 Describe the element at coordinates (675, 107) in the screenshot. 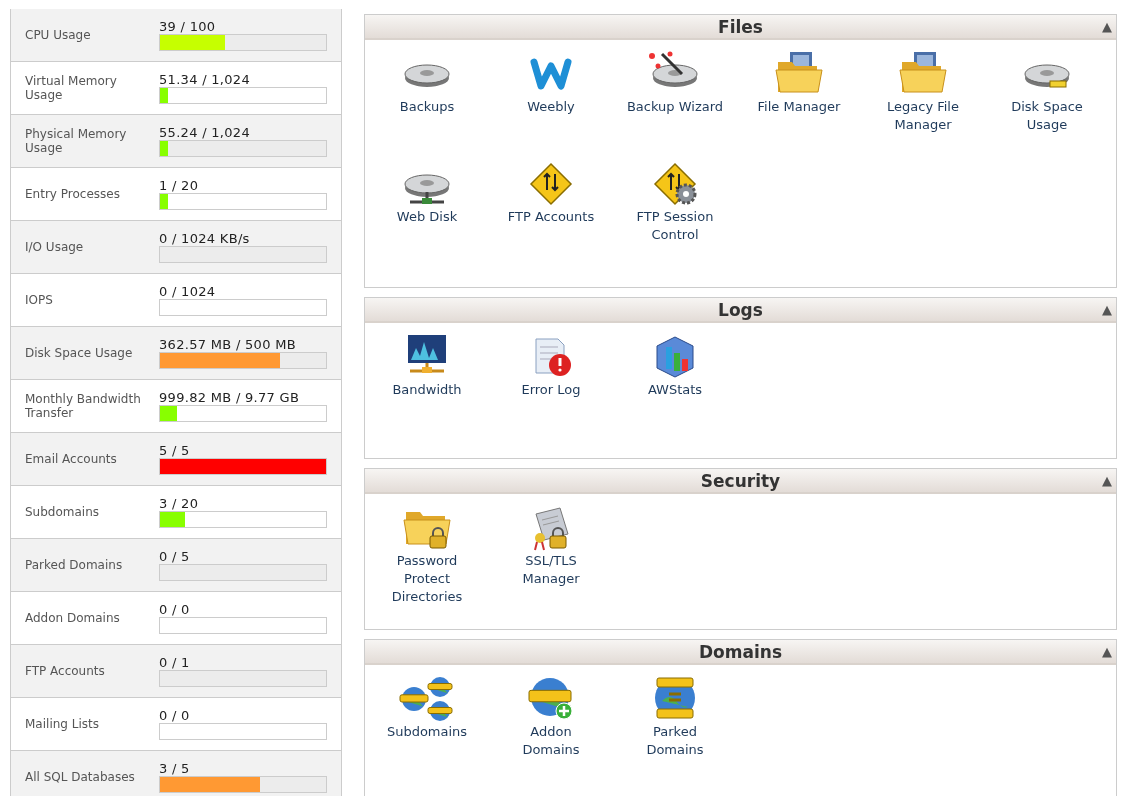

I see `tool-link: Backup Wizard` at that location.